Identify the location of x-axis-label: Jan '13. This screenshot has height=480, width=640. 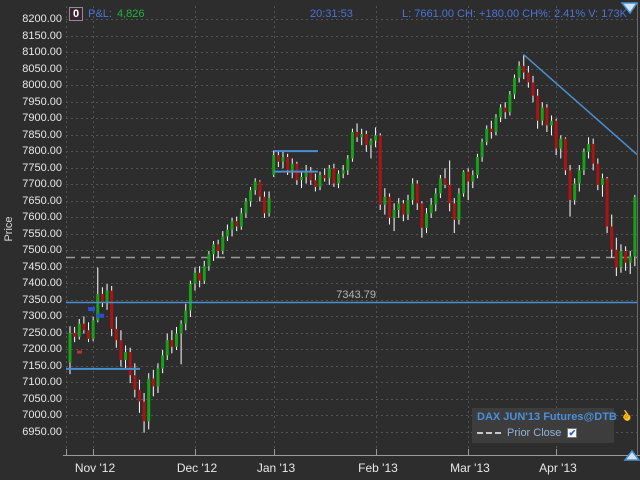
(276, 468).